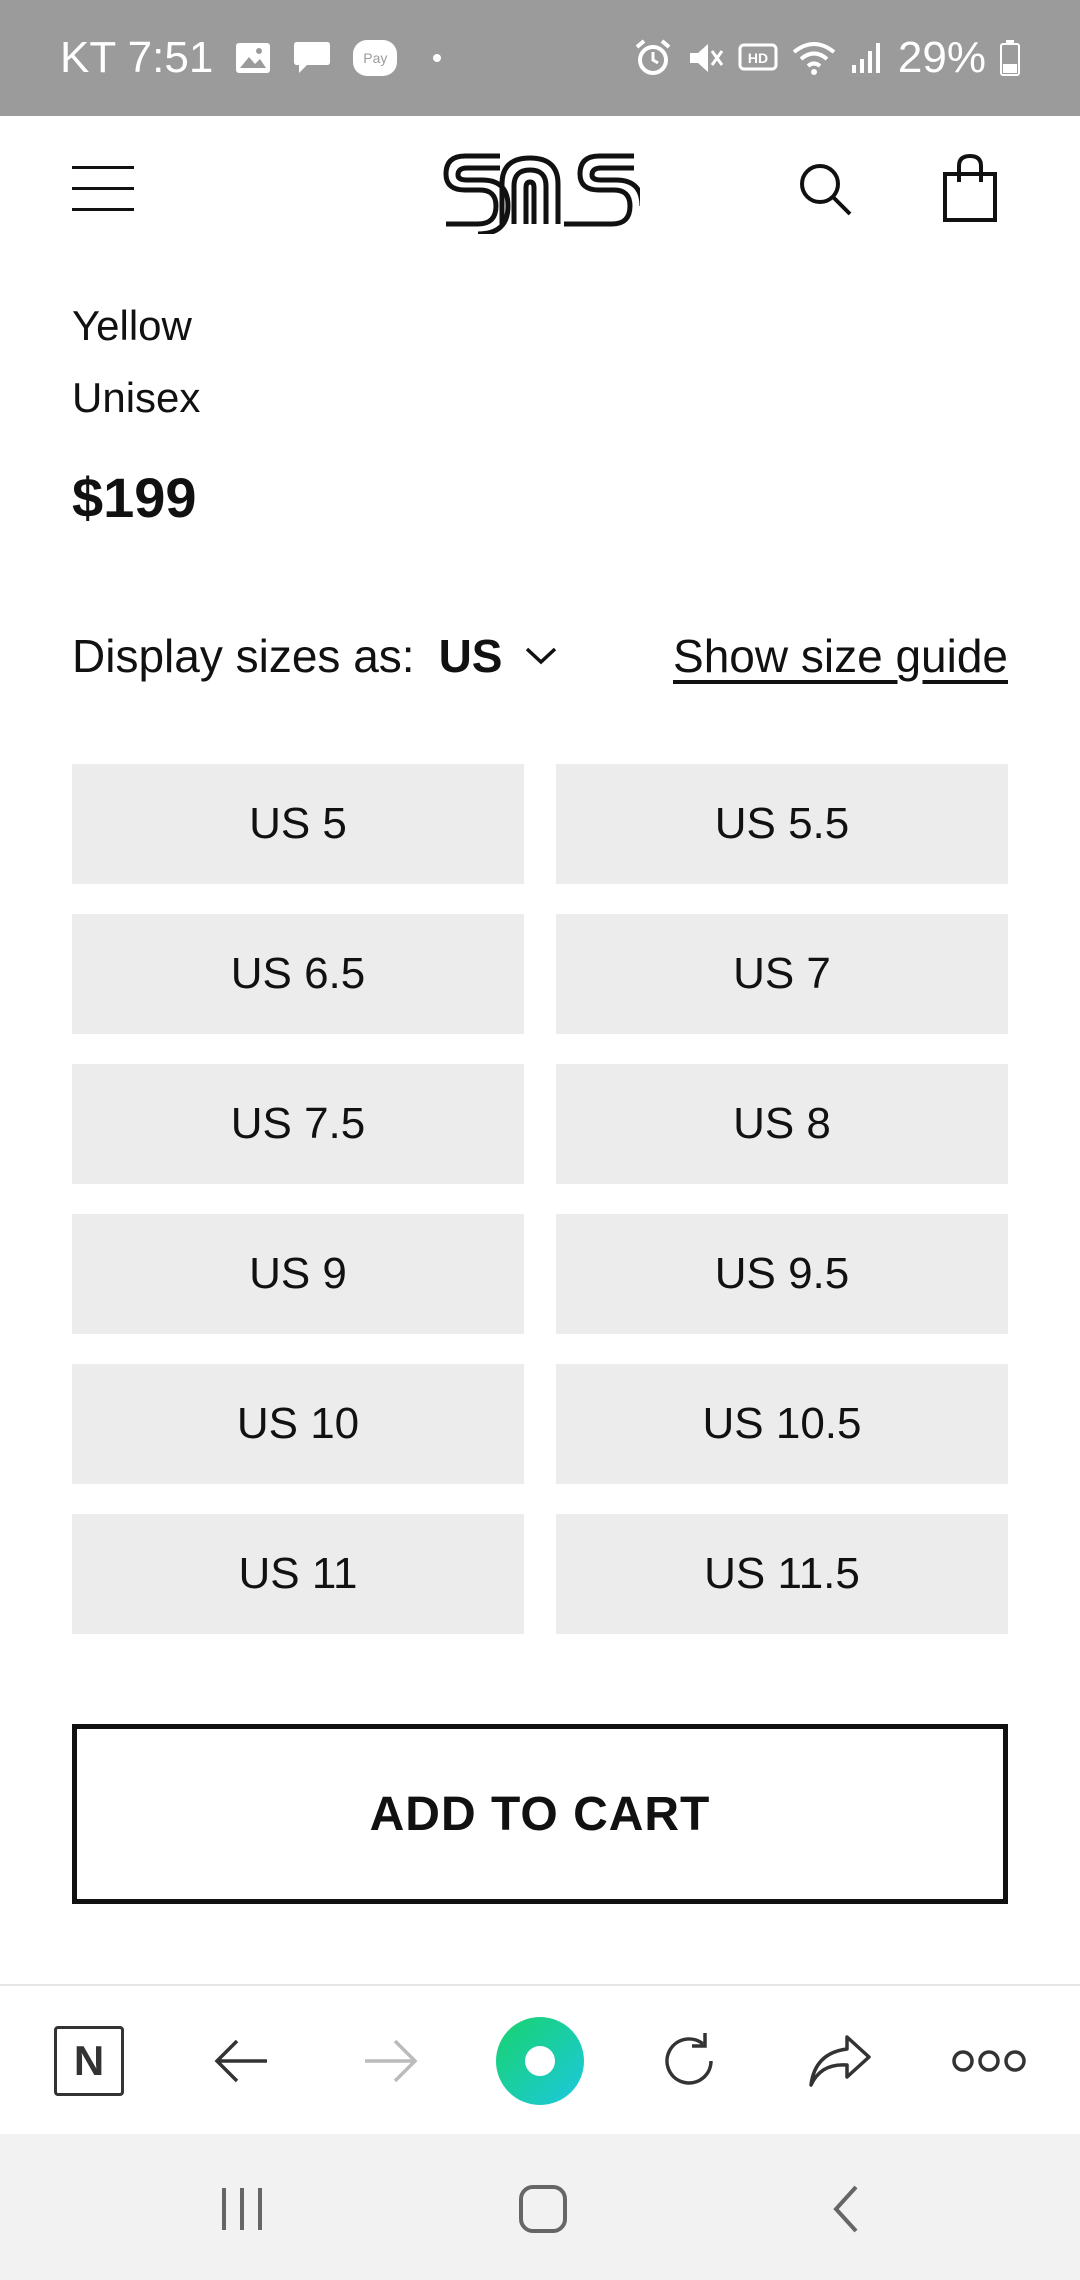  I want to click on browser-toolbar: N, so click(540, 2059).